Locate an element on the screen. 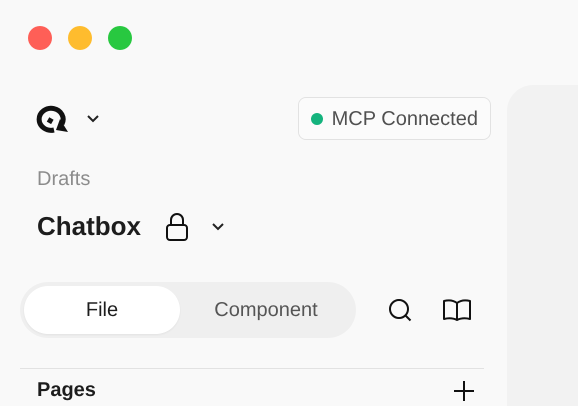 The height and width of the screenshot is (406, 578). book-icon is located at coordinates (457, 310).